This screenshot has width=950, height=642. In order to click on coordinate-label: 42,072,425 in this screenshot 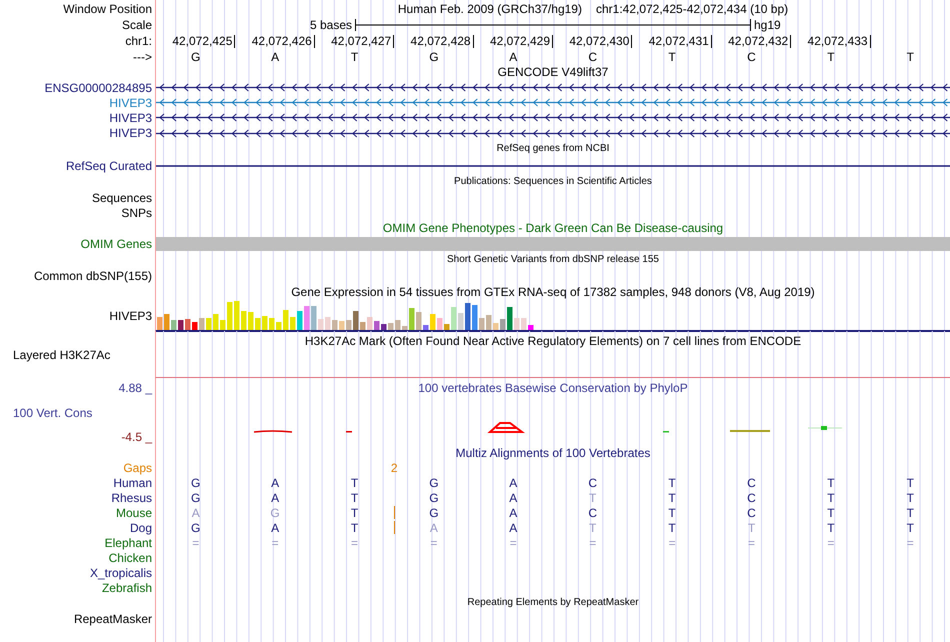, I will do `click(204, 41)`.